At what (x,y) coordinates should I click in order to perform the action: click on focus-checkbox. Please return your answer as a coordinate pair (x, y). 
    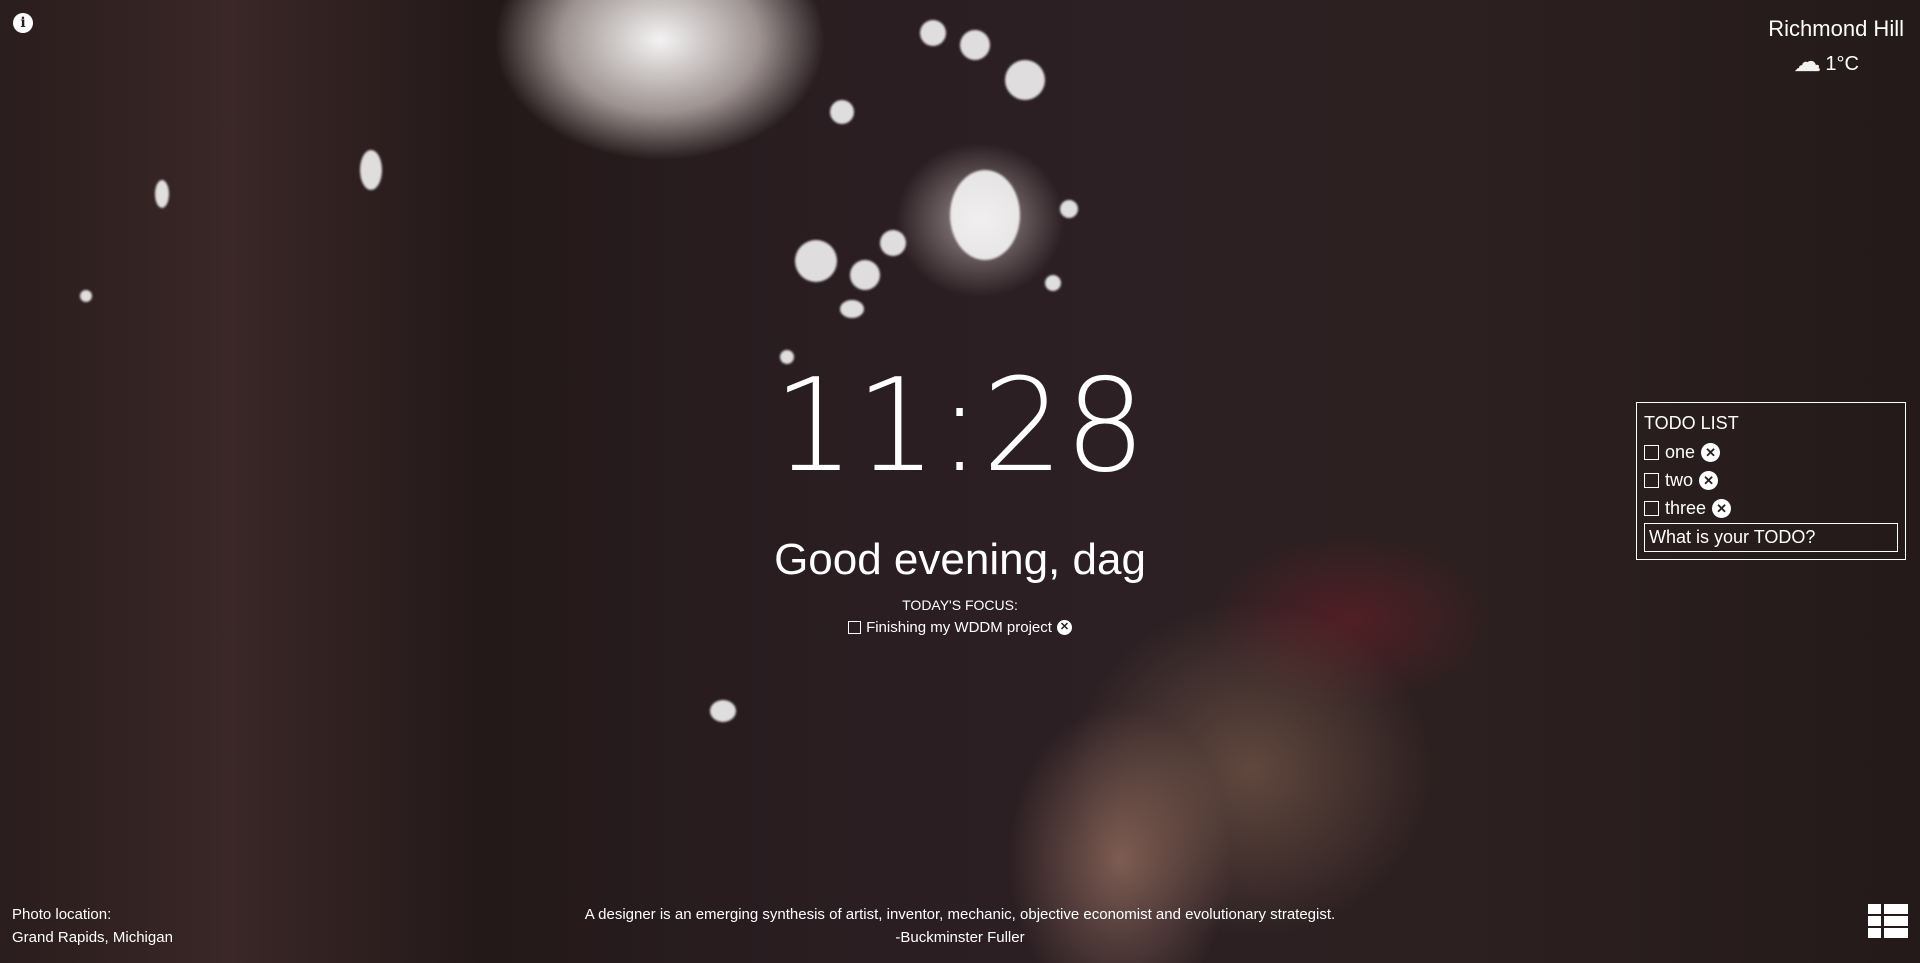
    Looking at the image, I should click on (855, 627).